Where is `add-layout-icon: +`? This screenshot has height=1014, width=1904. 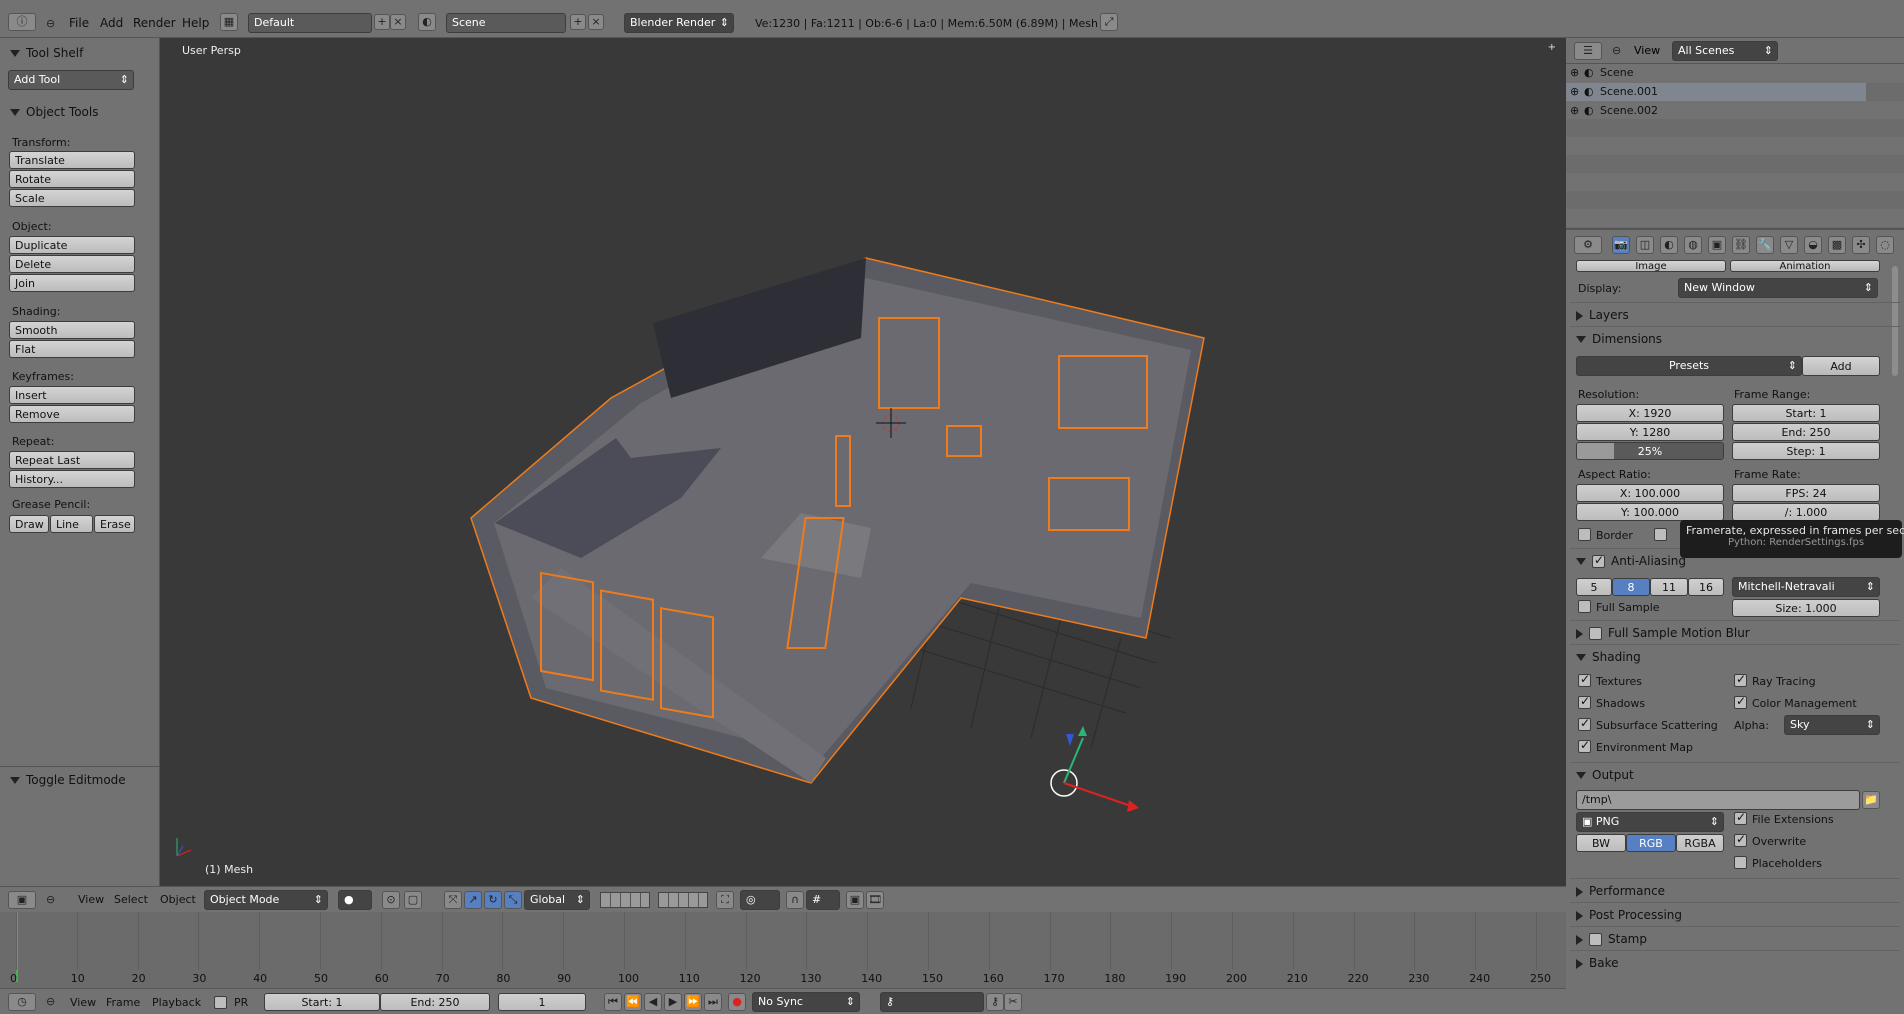 add-layout-icon: + is located at coordinates (382, 22).